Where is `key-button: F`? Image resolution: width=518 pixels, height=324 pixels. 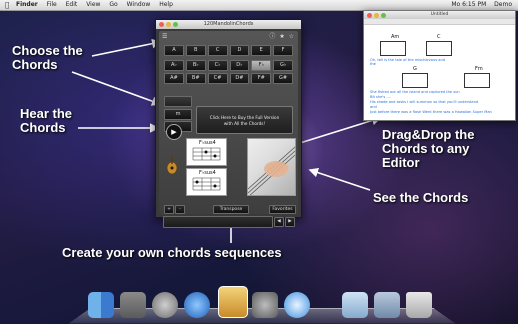
key-button: F is located at coordinates (283, 50).